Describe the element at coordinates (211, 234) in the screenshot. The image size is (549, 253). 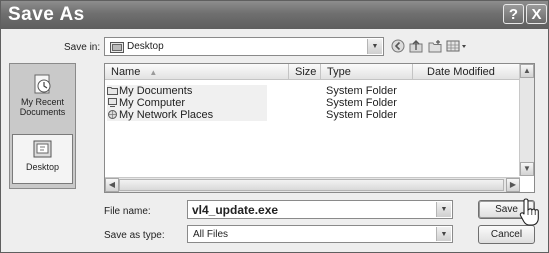
I see `save-as-type-value: All Files` at that location.